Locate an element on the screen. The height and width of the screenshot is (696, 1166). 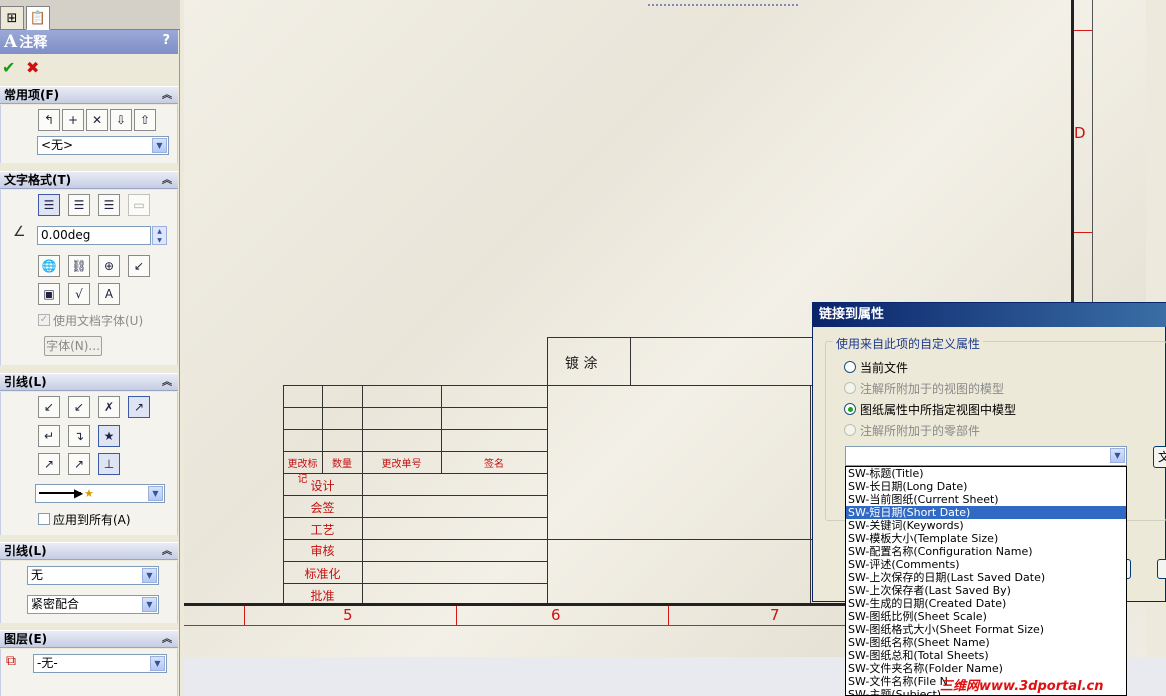
layer-section-header: 图层(E) ︽ is located at coordinates (89, 639).